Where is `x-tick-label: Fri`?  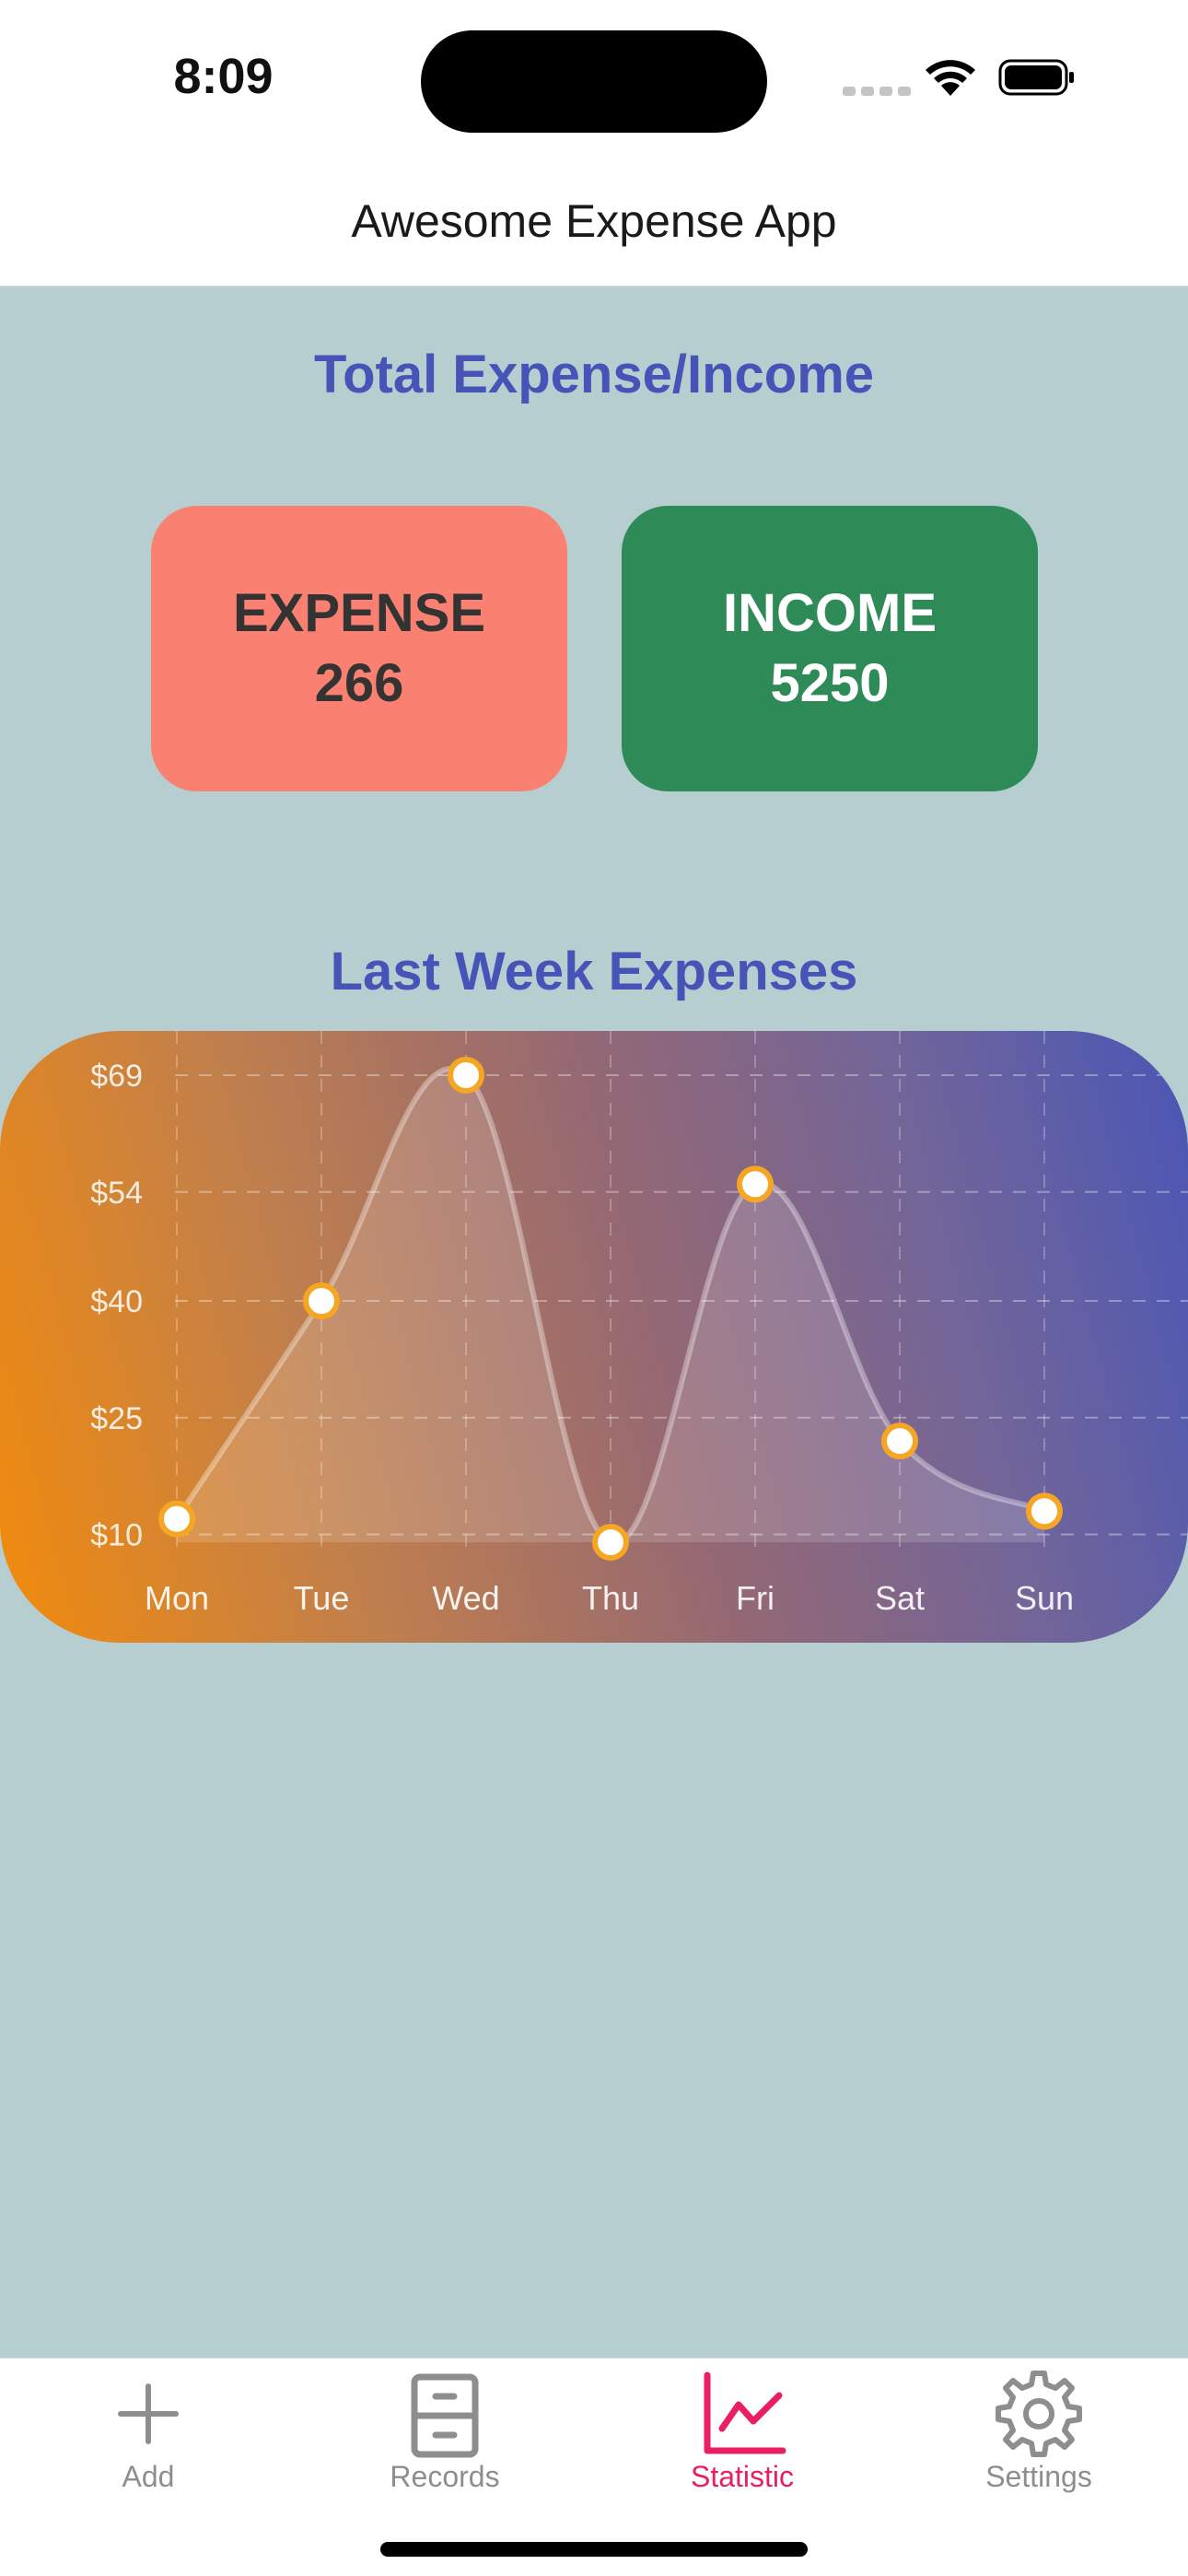 x-tick-label: Fri is located at coordinates (755, 1598).